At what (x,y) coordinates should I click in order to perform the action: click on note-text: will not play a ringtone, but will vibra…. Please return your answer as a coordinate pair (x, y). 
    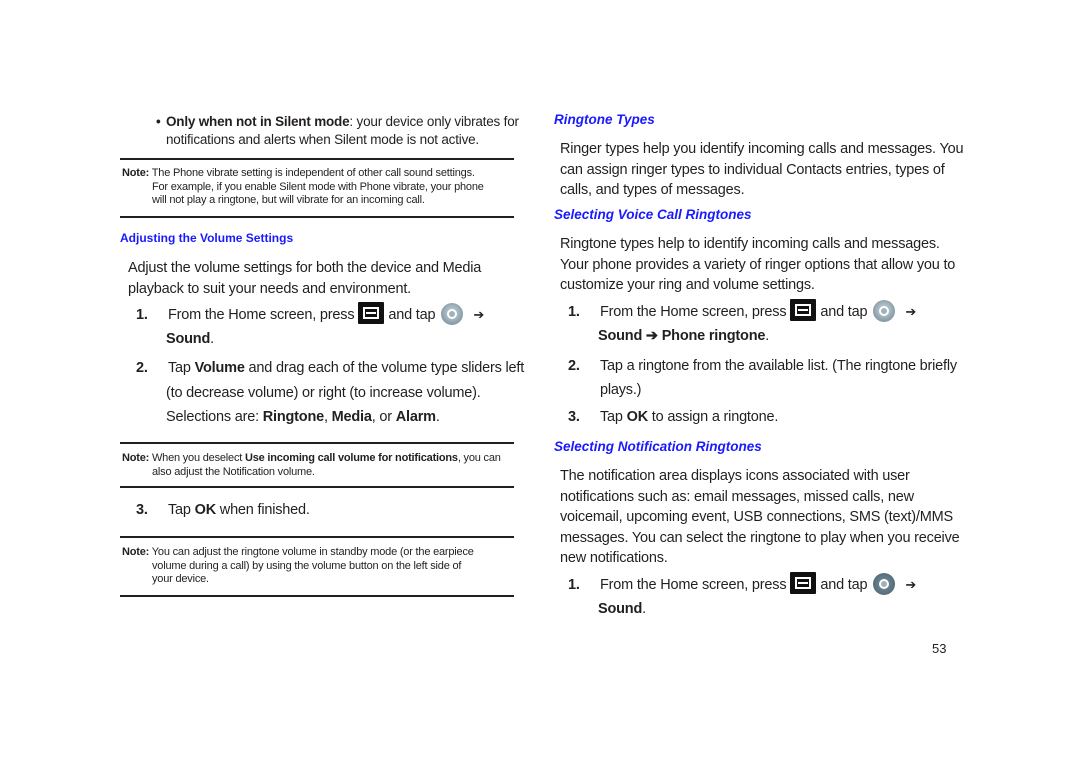
    Looking at the image, I should click on (288, 200).